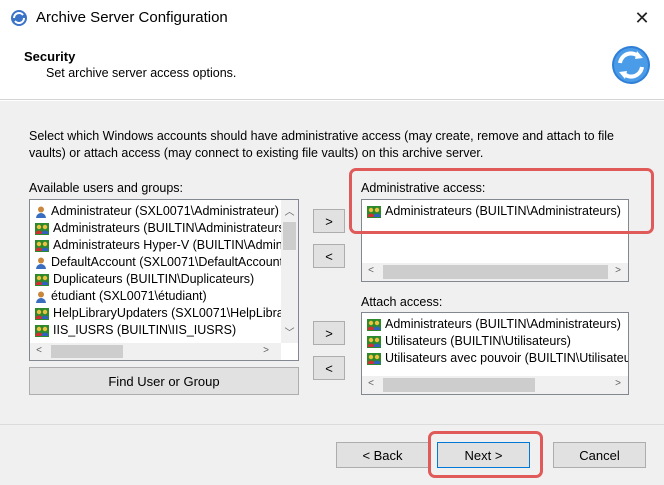 This screenshot has width=664, height=485. I want to click on attach-hscroll: < >, so click(495, 385).